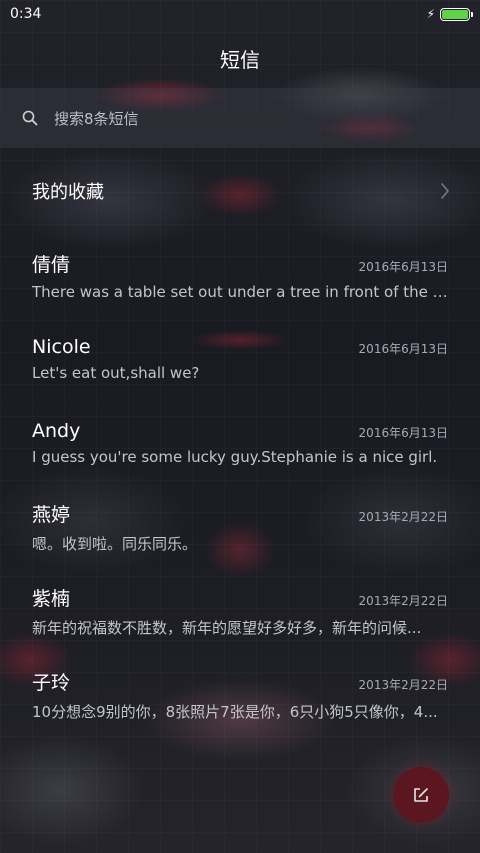  Describe the element at coordinates (51, 683) in the screenshot. I see `contact-name: 子玲` at that location.